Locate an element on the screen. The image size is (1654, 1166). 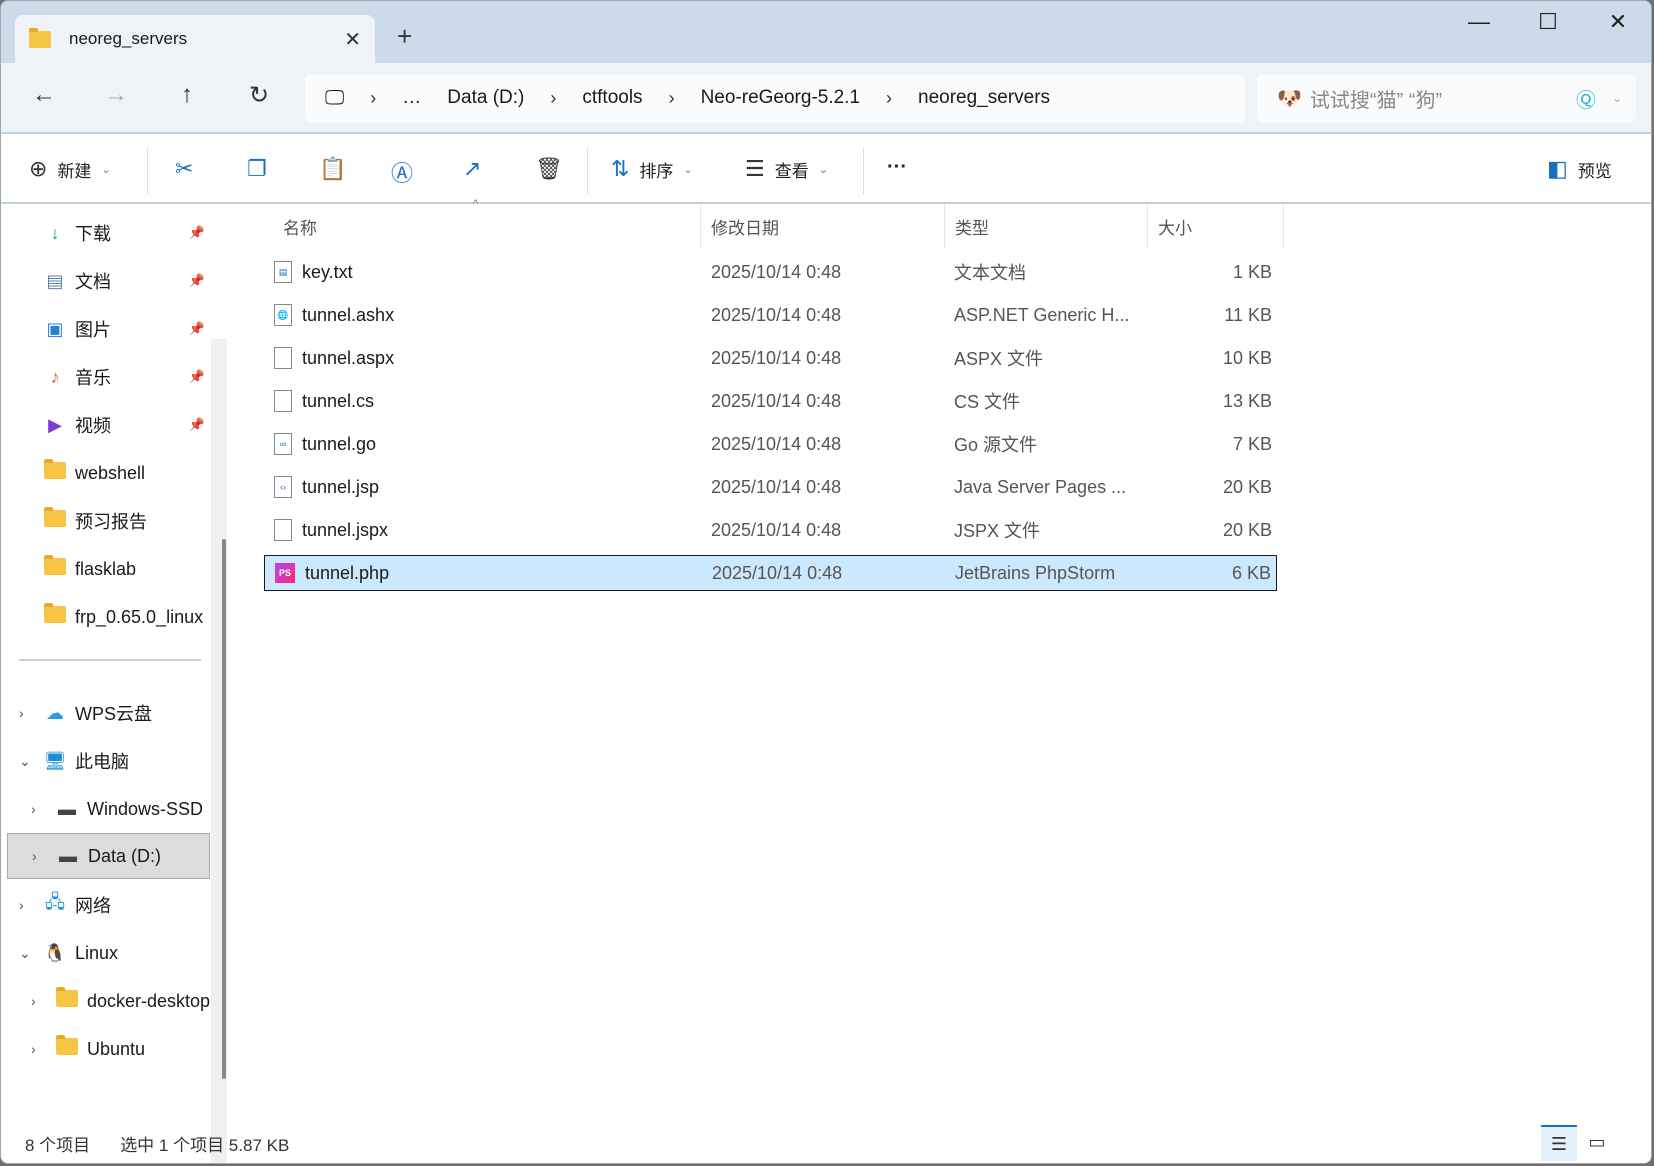
cut-icon: ✂ is located at coordinates (184, 169).